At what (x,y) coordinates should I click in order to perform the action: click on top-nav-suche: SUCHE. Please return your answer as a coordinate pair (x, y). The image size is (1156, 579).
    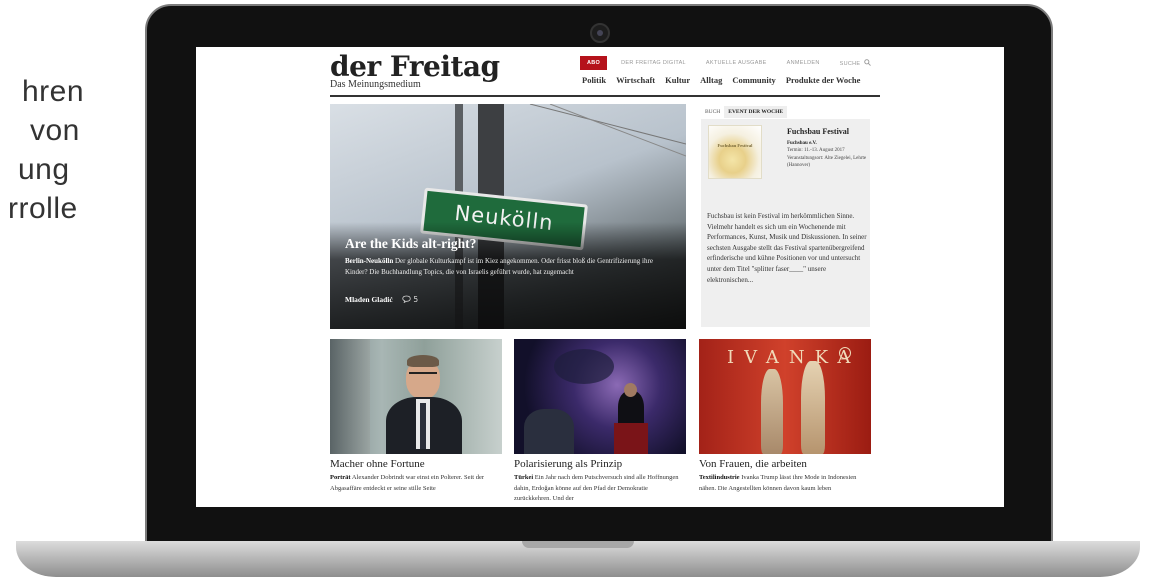
    Looking at the image, I should click on (856, 63).